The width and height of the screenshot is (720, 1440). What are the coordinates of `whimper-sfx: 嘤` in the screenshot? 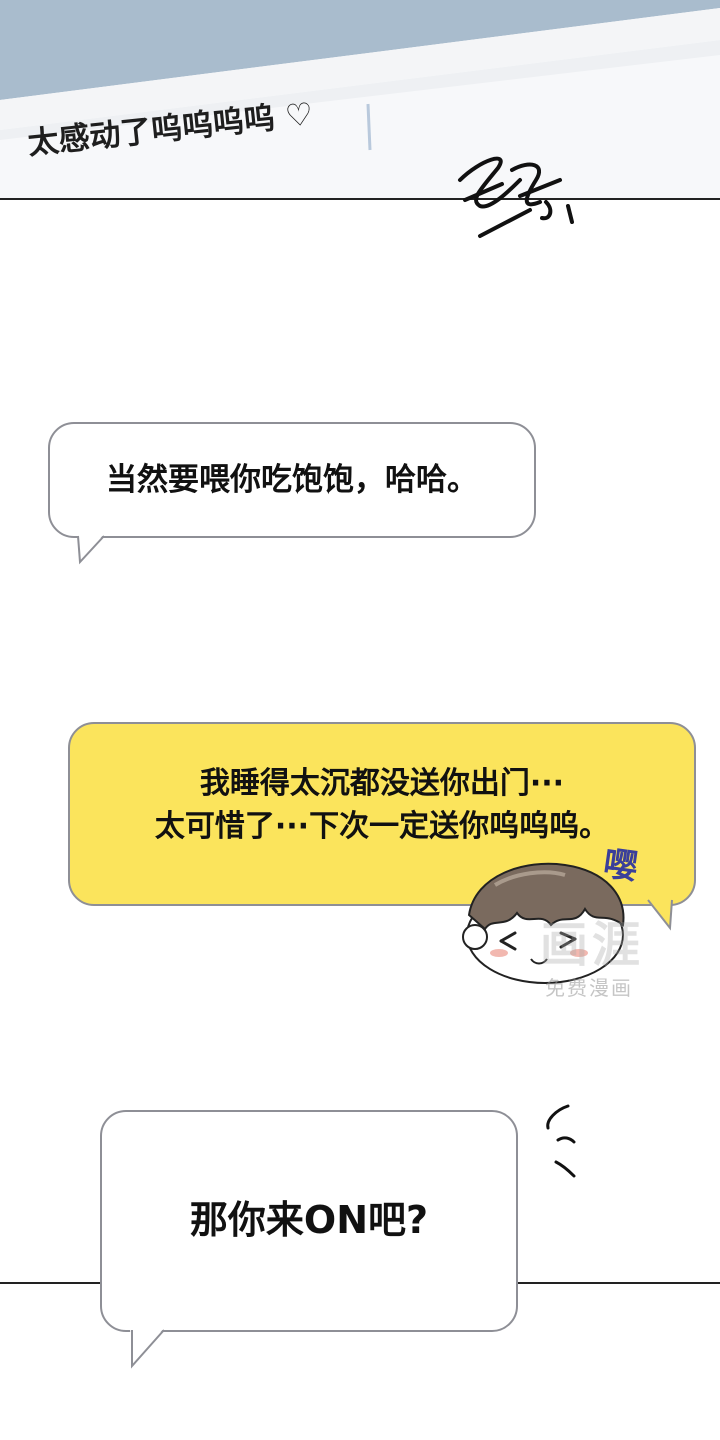 It's located at (621, 866).